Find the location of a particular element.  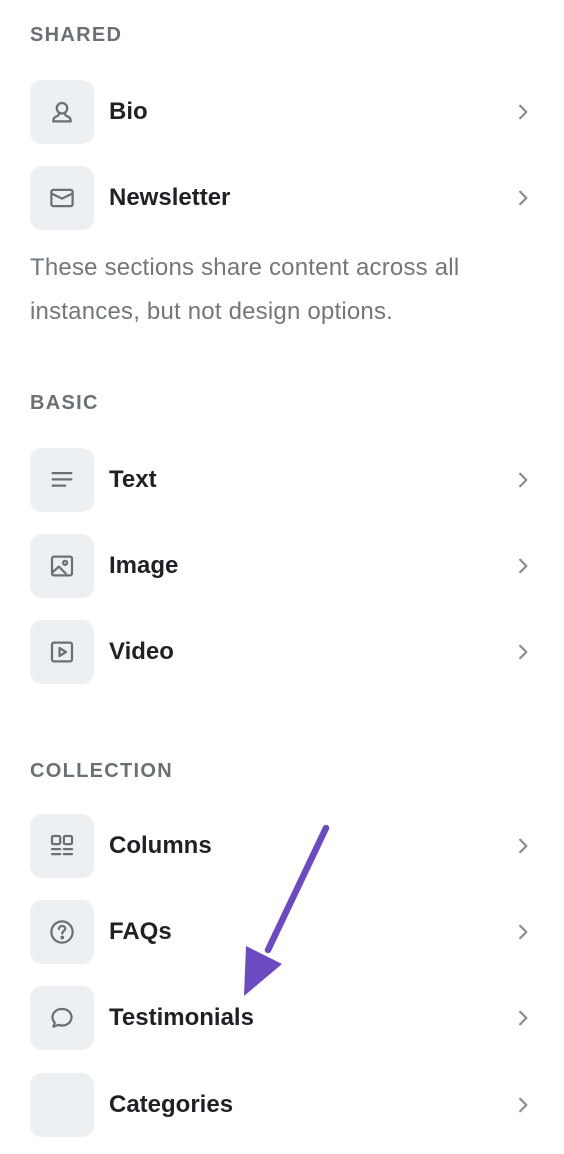

section-item-label: FAQs is located at coordinates (140, 931).